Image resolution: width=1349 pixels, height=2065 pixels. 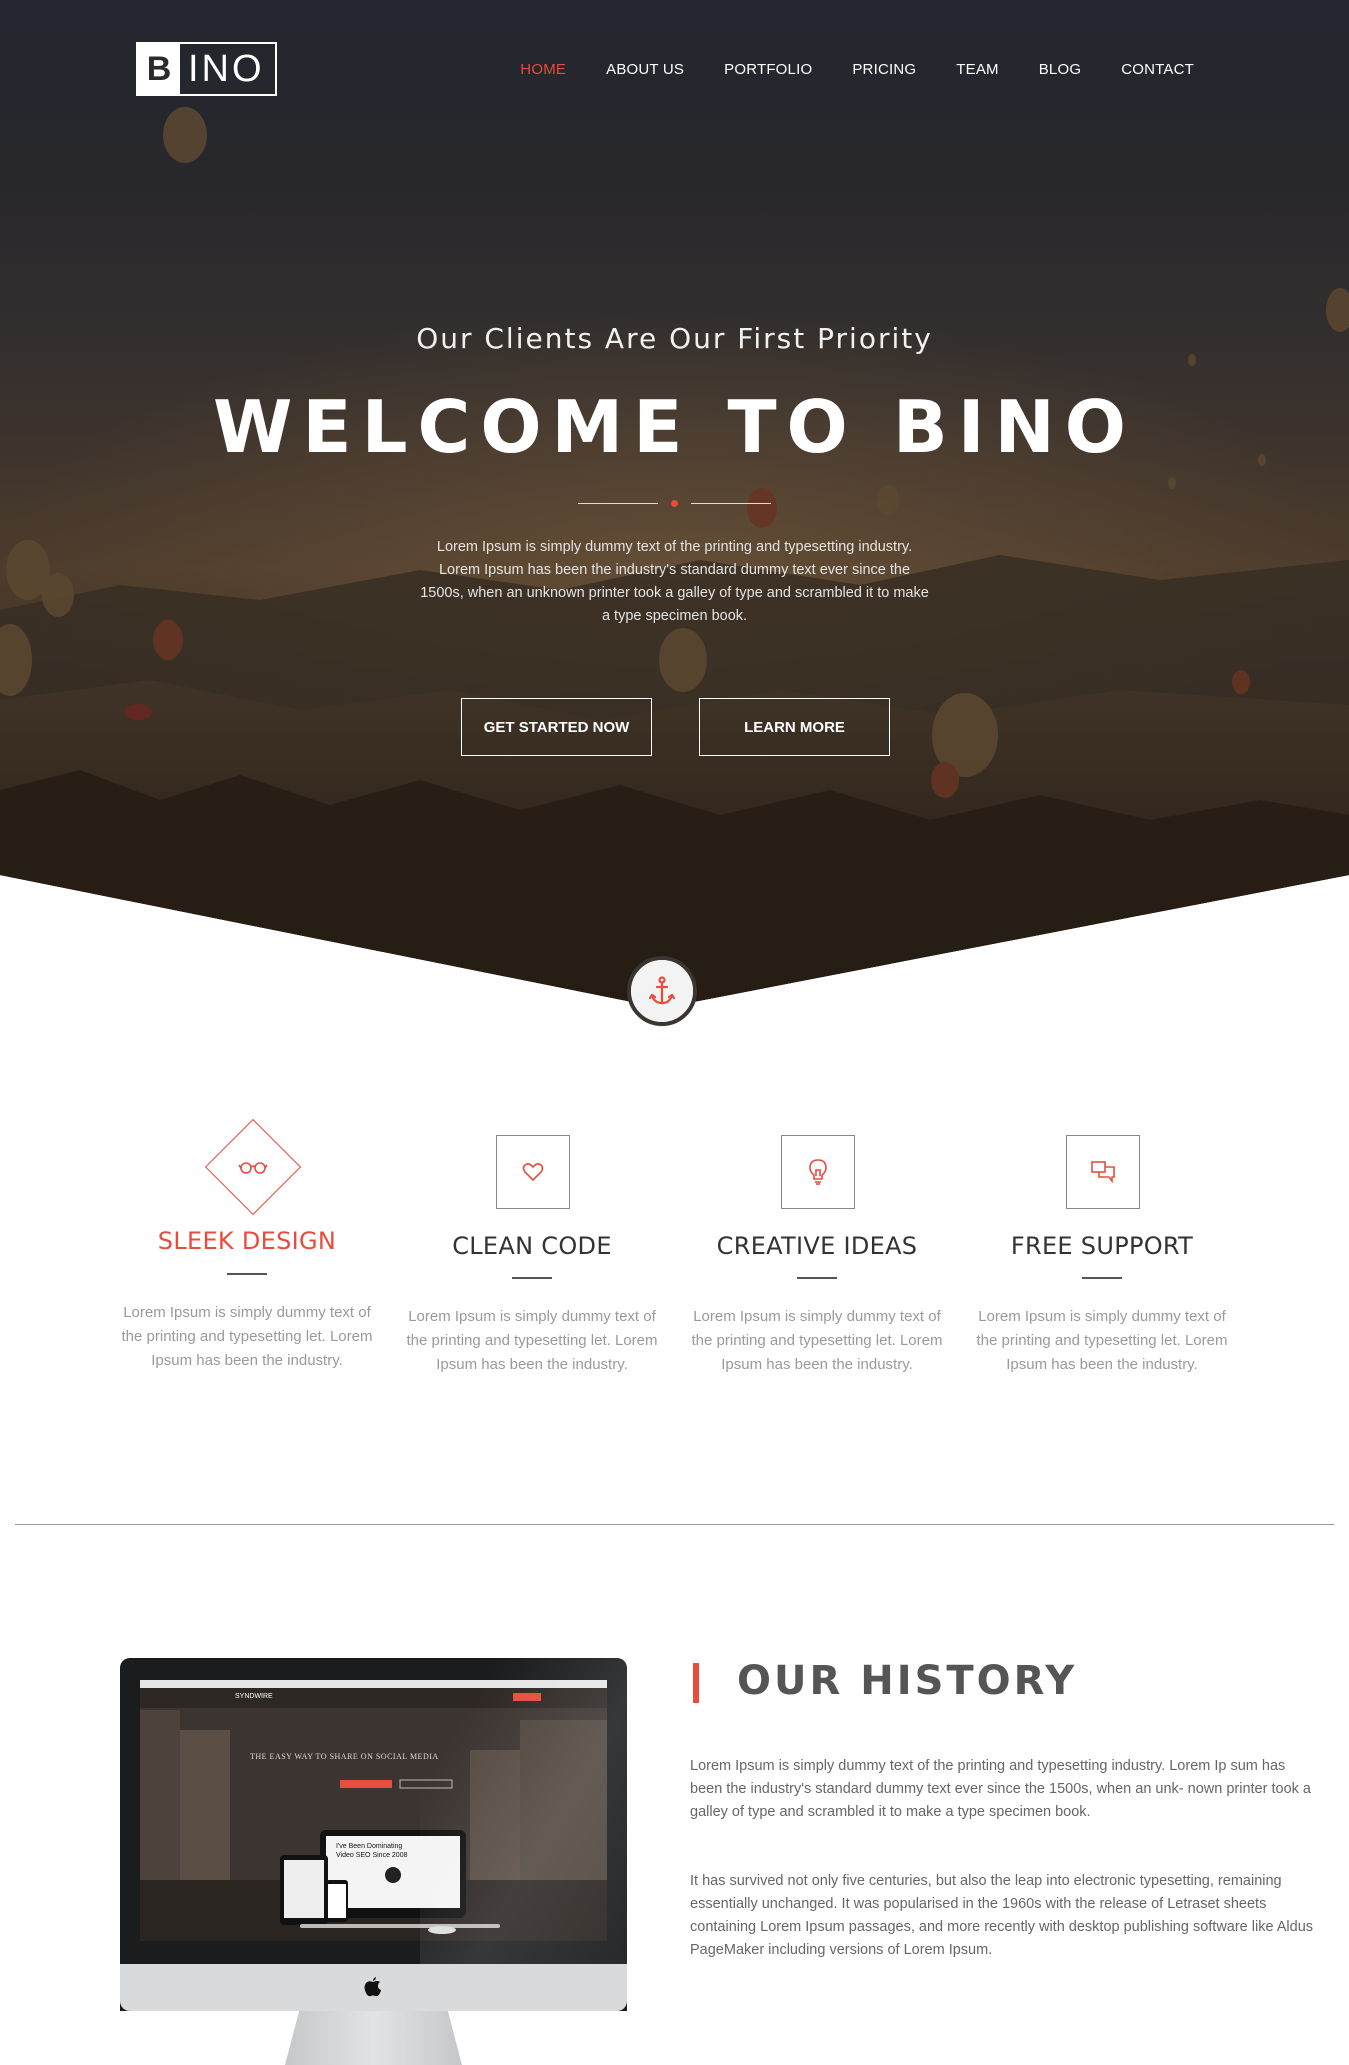 I want to click on divider-dot, so click(x=674, y=503).